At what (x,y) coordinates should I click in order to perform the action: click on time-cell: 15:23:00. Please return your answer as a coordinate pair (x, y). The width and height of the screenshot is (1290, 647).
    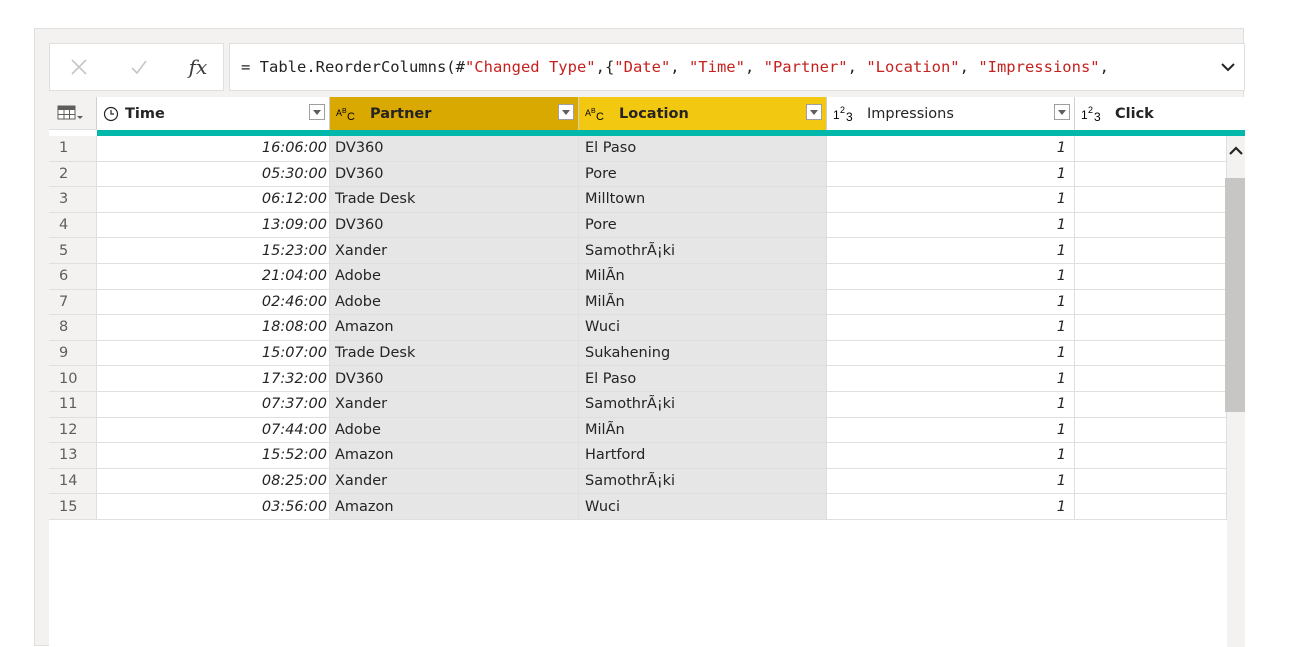
    Looking at the image, I should click on (213, 251).